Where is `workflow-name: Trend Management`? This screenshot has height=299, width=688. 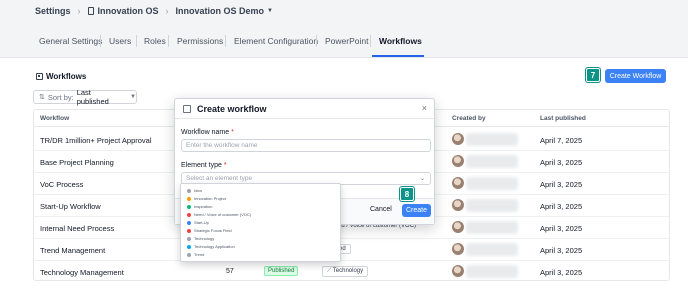
workflow-name: Trend Management is located at coordinates (72, 250).